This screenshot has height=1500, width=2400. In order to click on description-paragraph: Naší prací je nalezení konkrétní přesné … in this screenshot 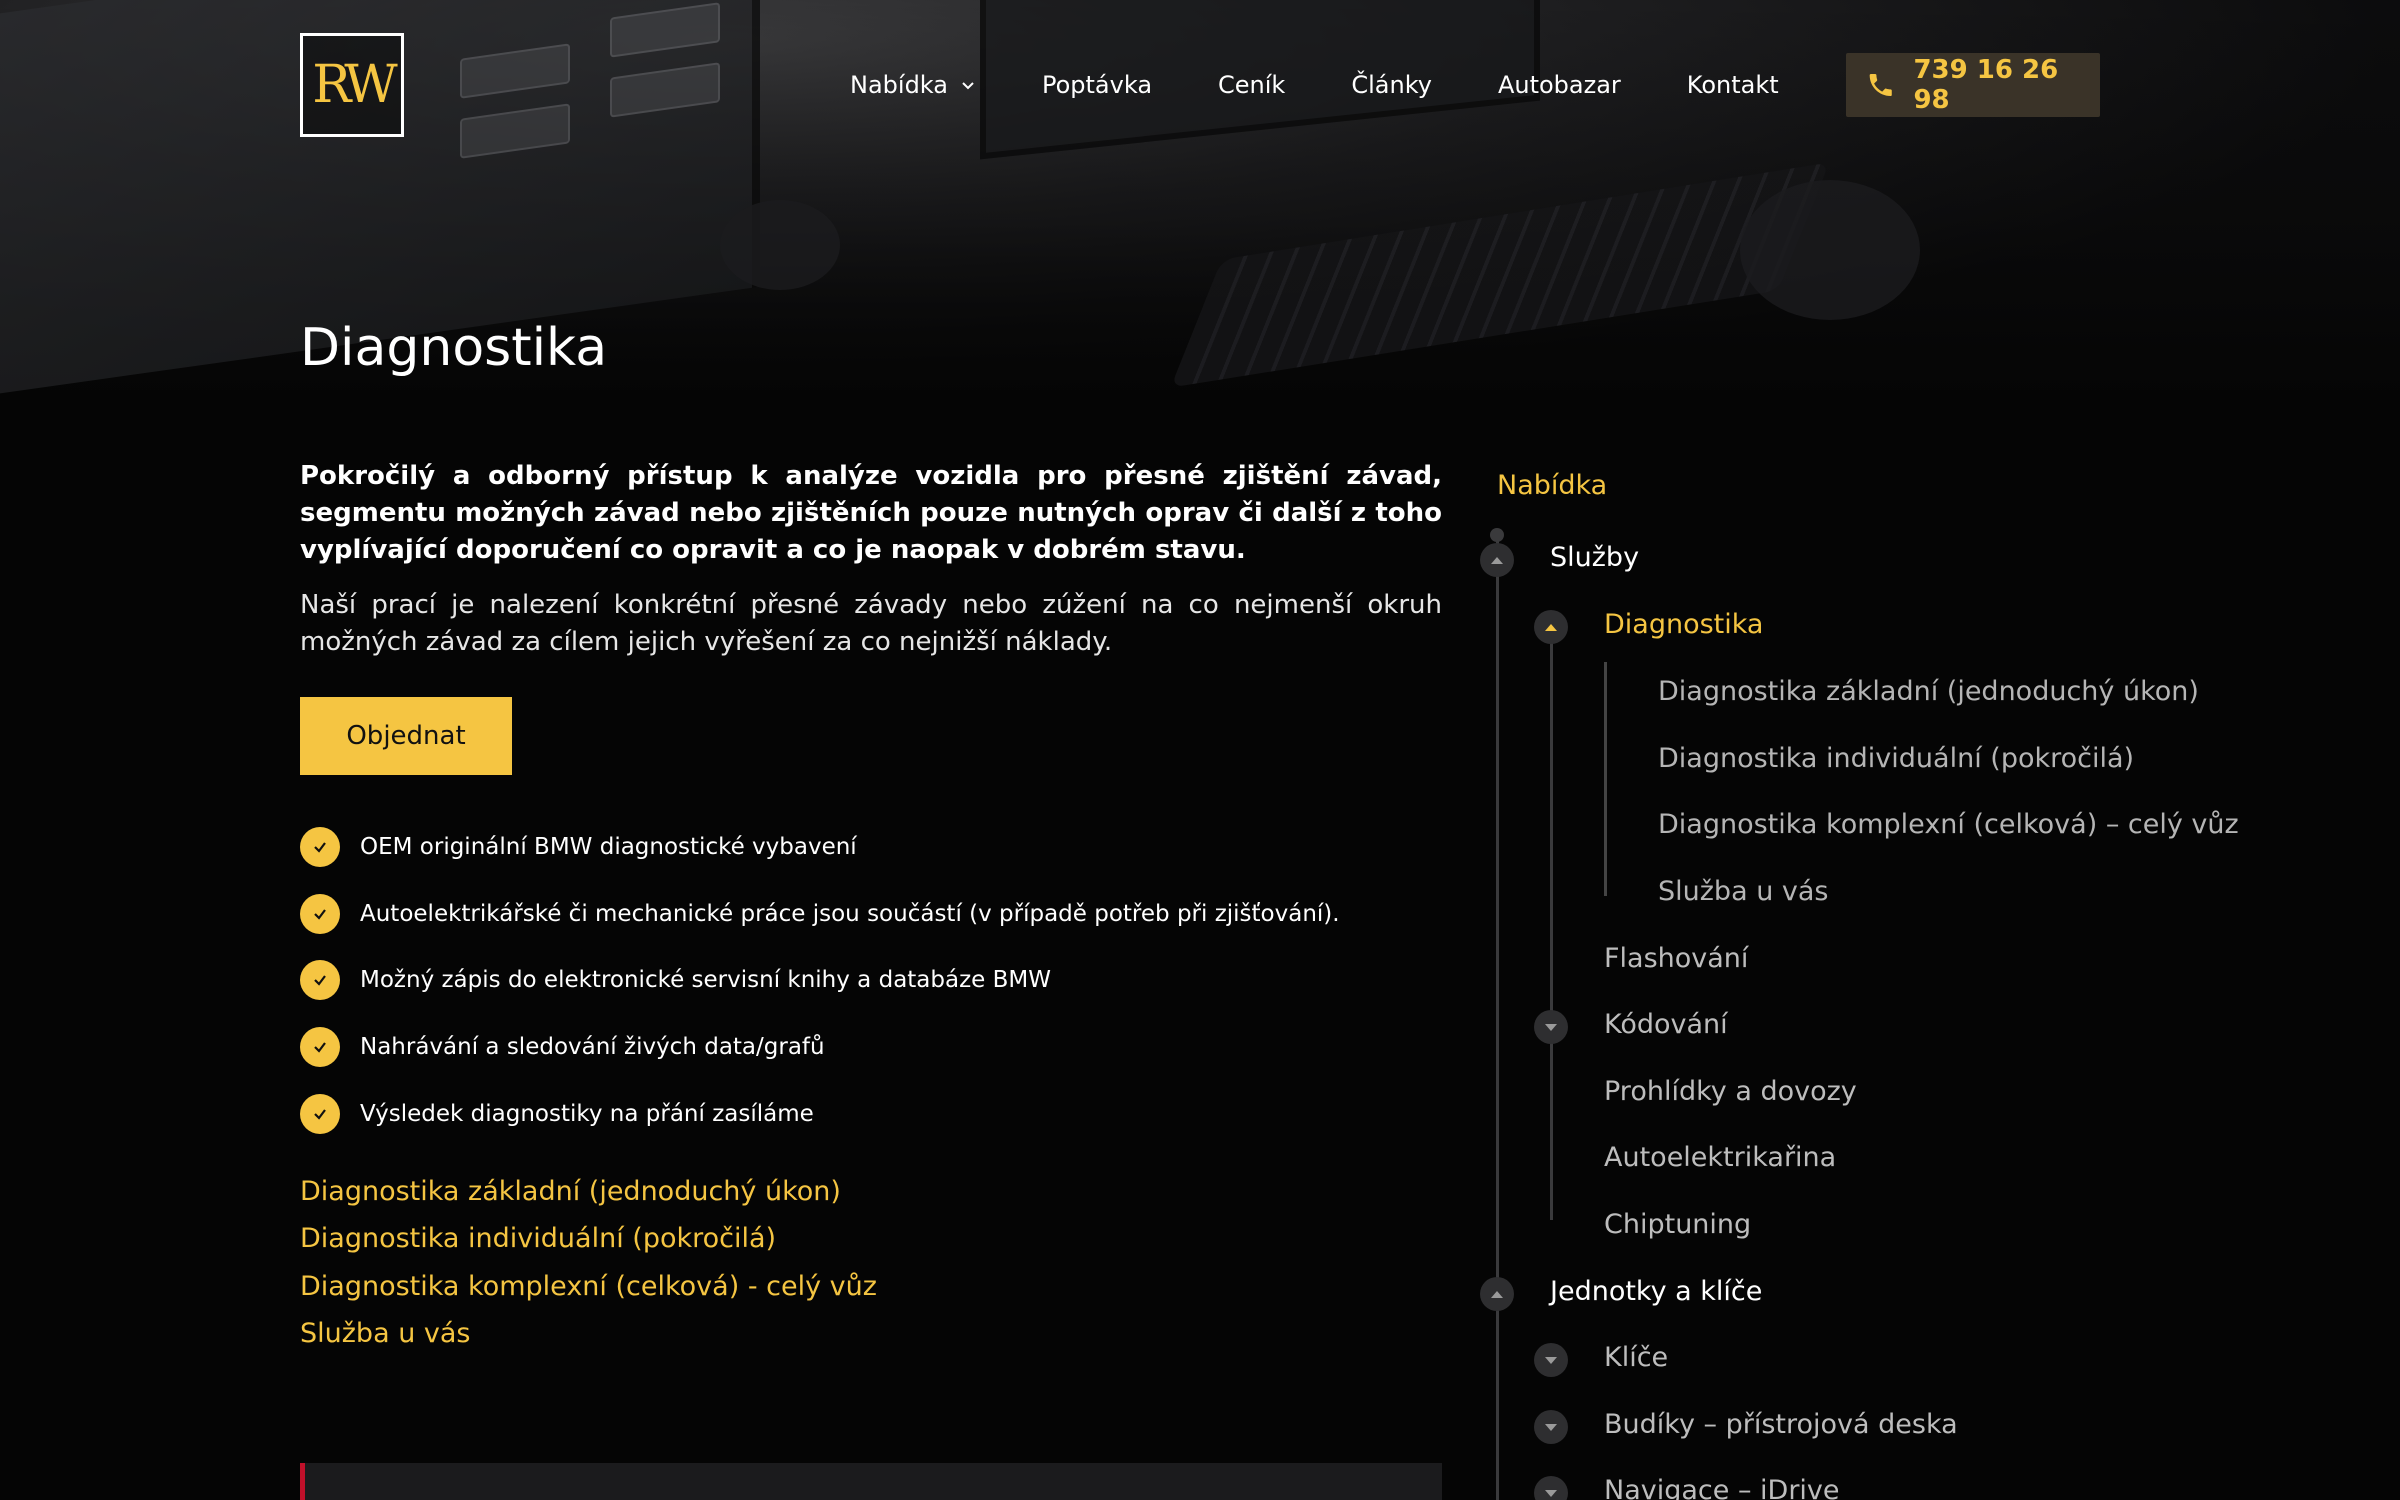, I will do `click(871, 623)`.